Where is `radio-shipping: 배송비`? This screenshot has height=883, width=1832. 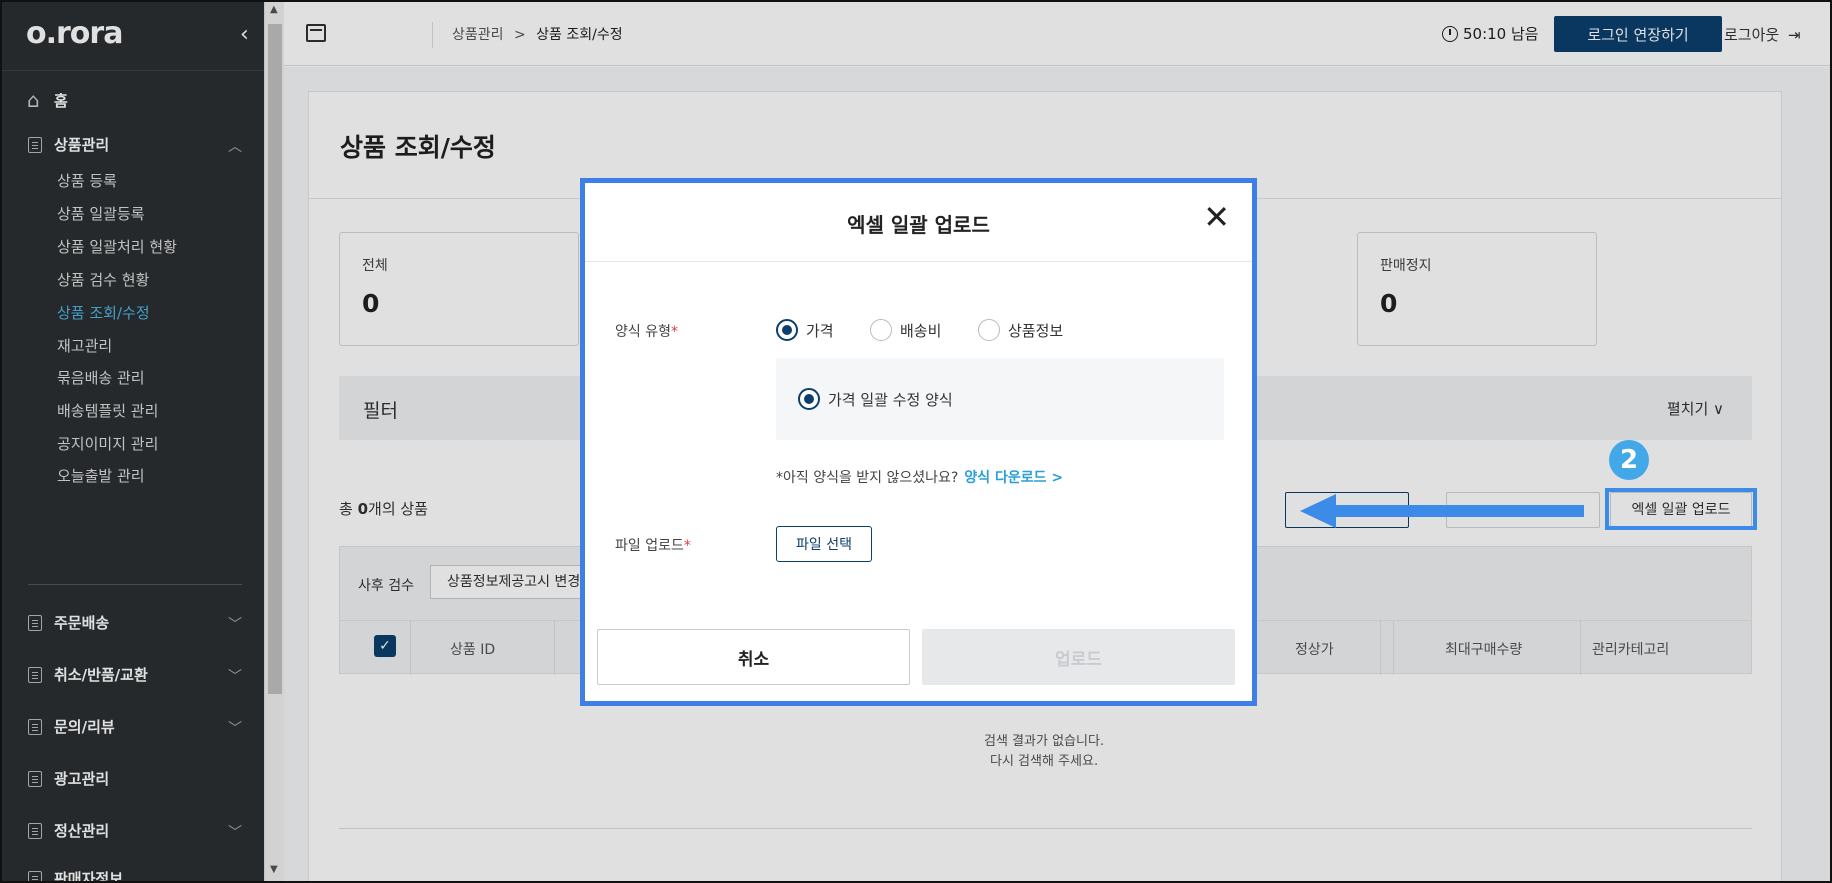 radio-shipping: 배송비 is located at coordinates (905, 330).